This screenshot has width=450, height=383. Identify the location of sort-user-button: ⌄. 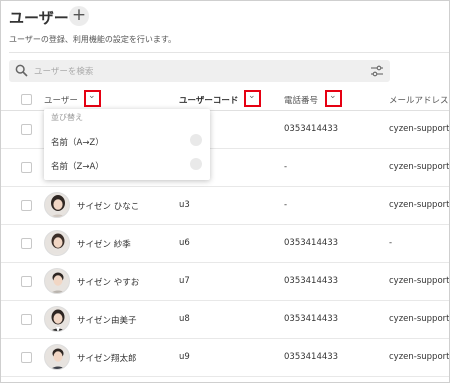
(92, 98).